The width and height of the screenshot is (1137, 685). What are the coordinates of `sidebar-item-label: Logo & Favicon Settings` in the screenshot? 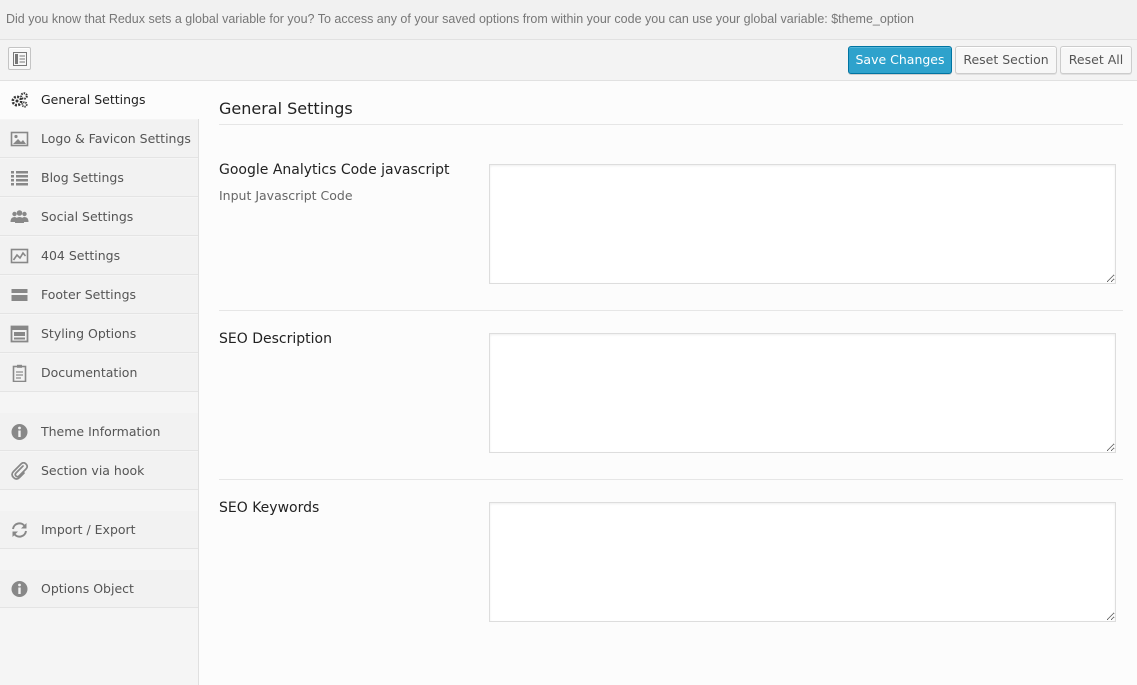 It's located at (116, 138).